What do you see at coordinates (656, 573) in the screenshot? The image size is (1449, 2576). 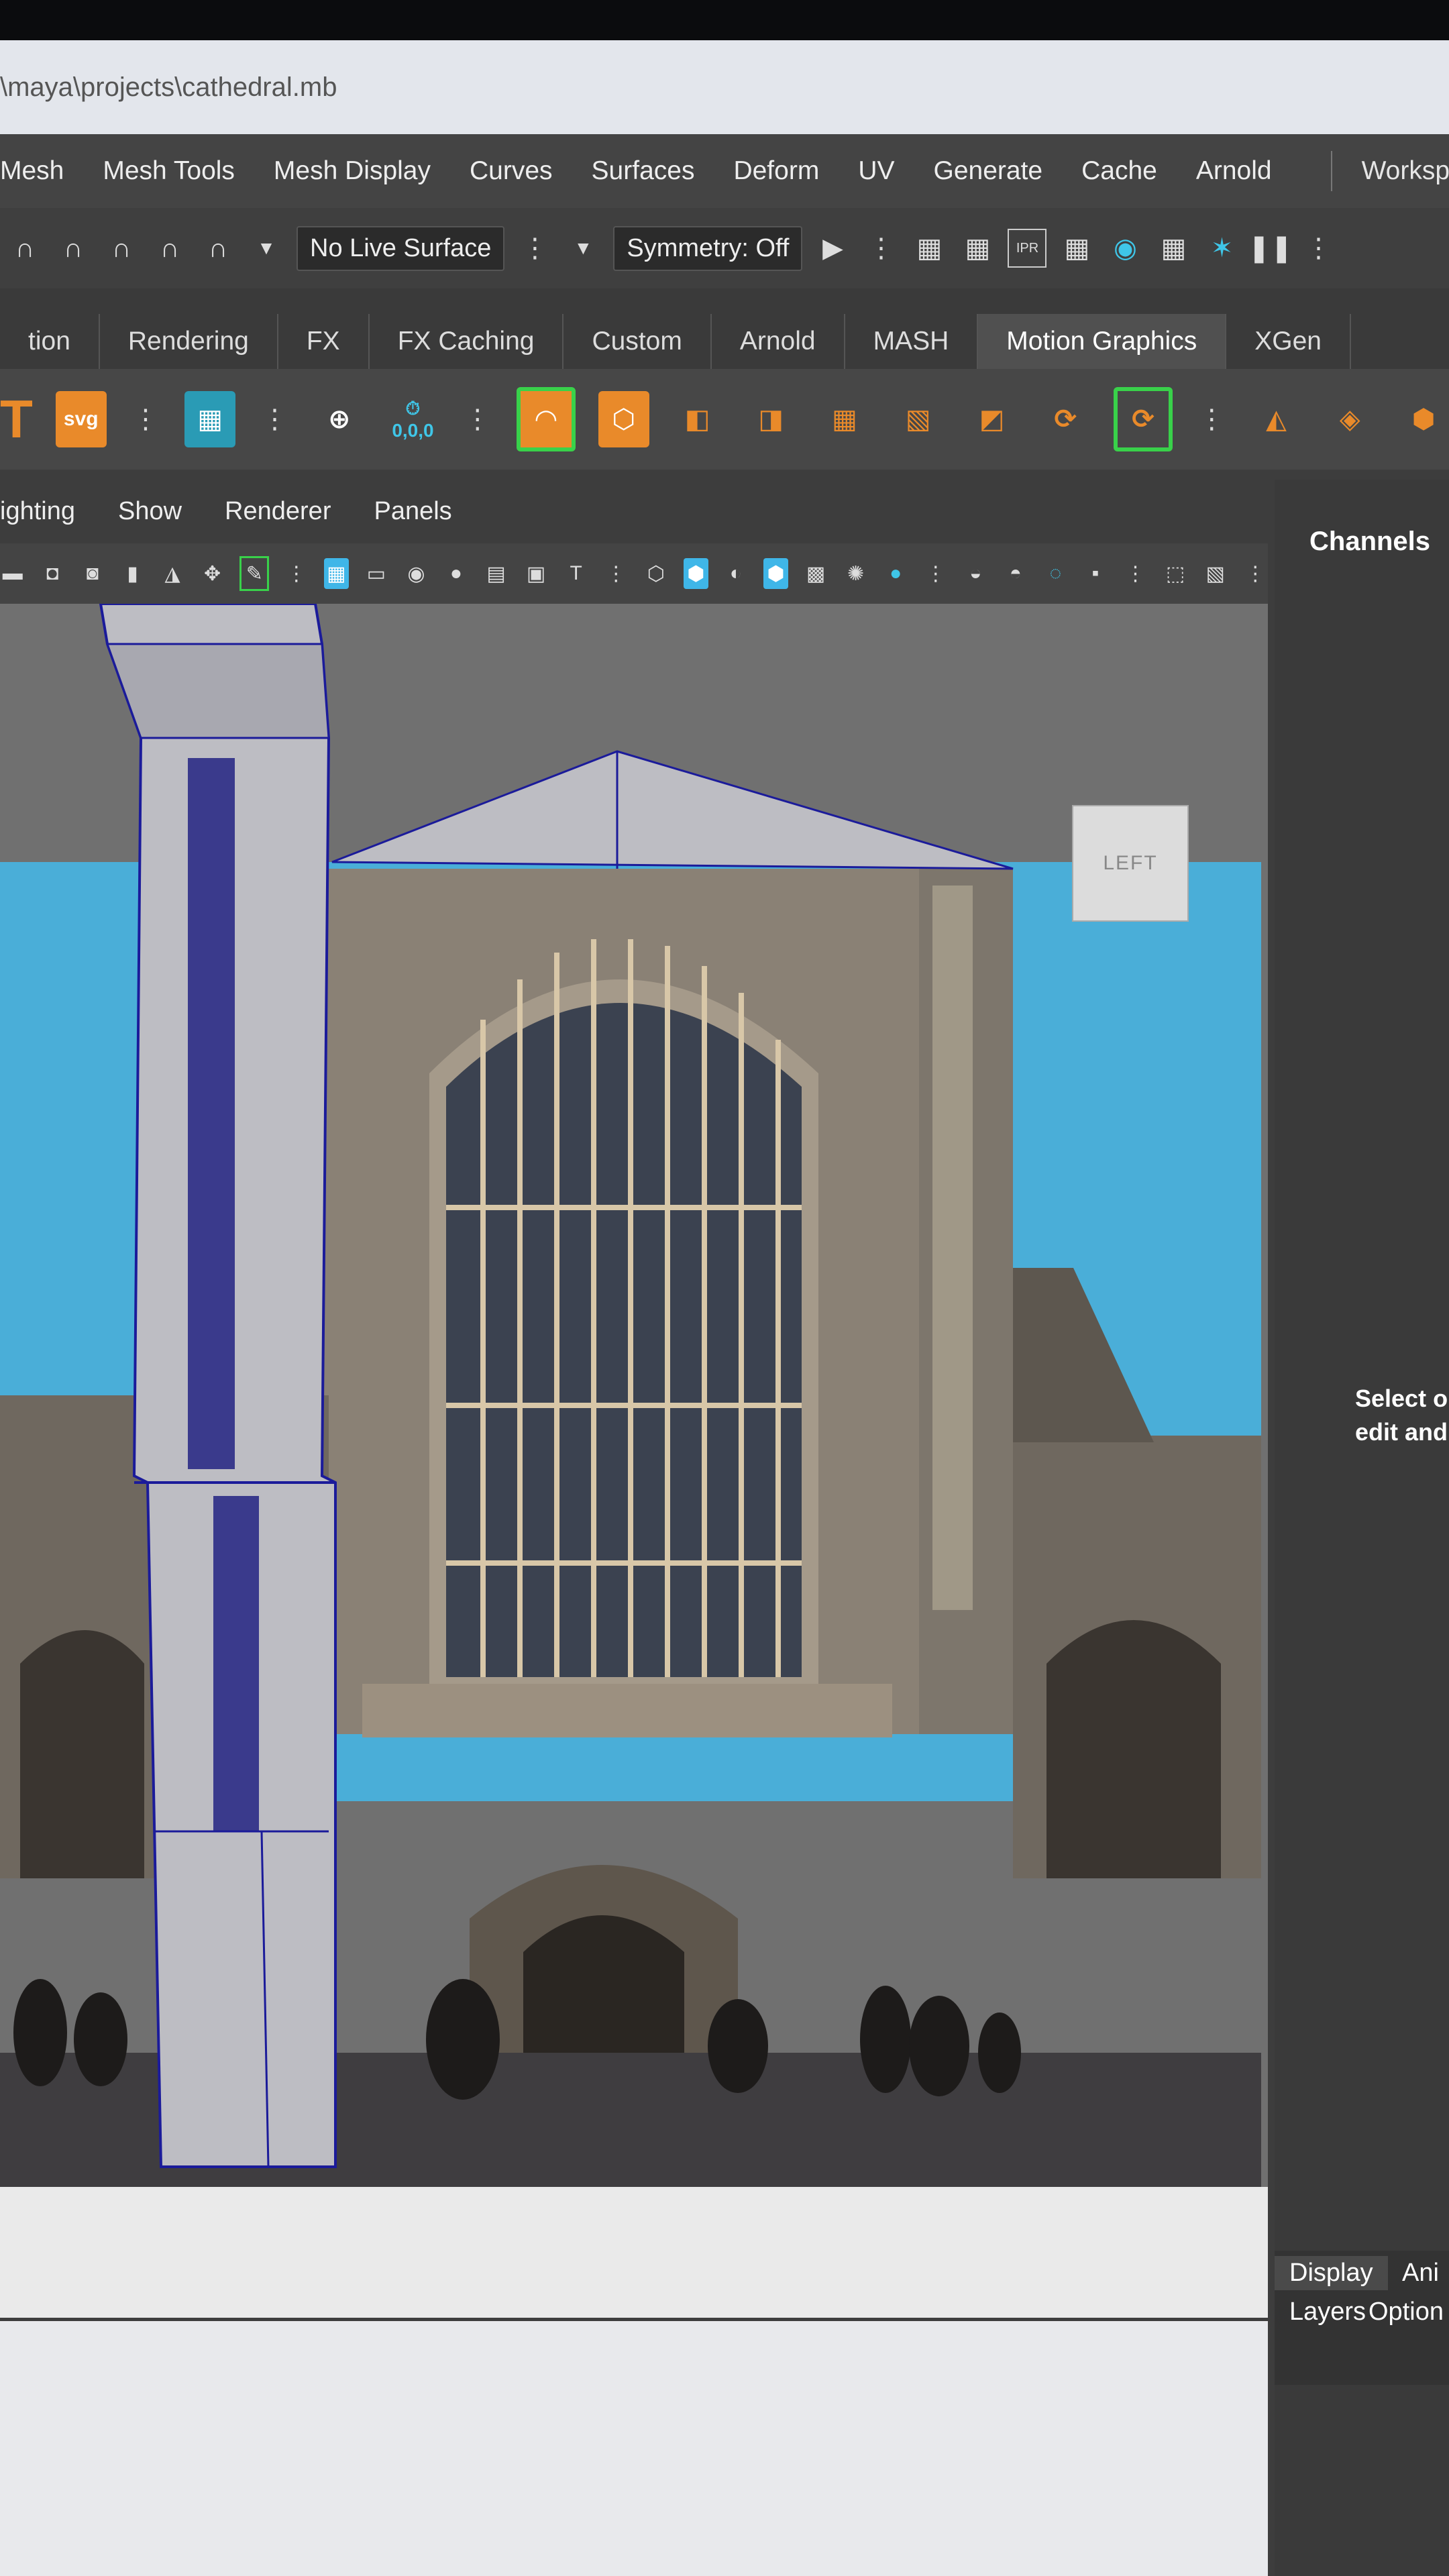 I see `wireframe-icon: ⬡` at bounding box center [656, 573].